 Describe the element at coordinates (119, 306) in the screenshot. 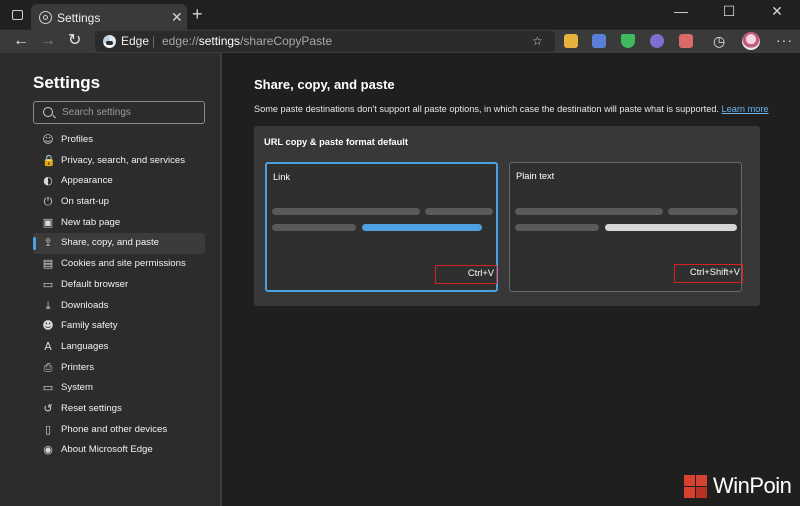

I see `sidebar-item: ⤓ Downloads` at that location.